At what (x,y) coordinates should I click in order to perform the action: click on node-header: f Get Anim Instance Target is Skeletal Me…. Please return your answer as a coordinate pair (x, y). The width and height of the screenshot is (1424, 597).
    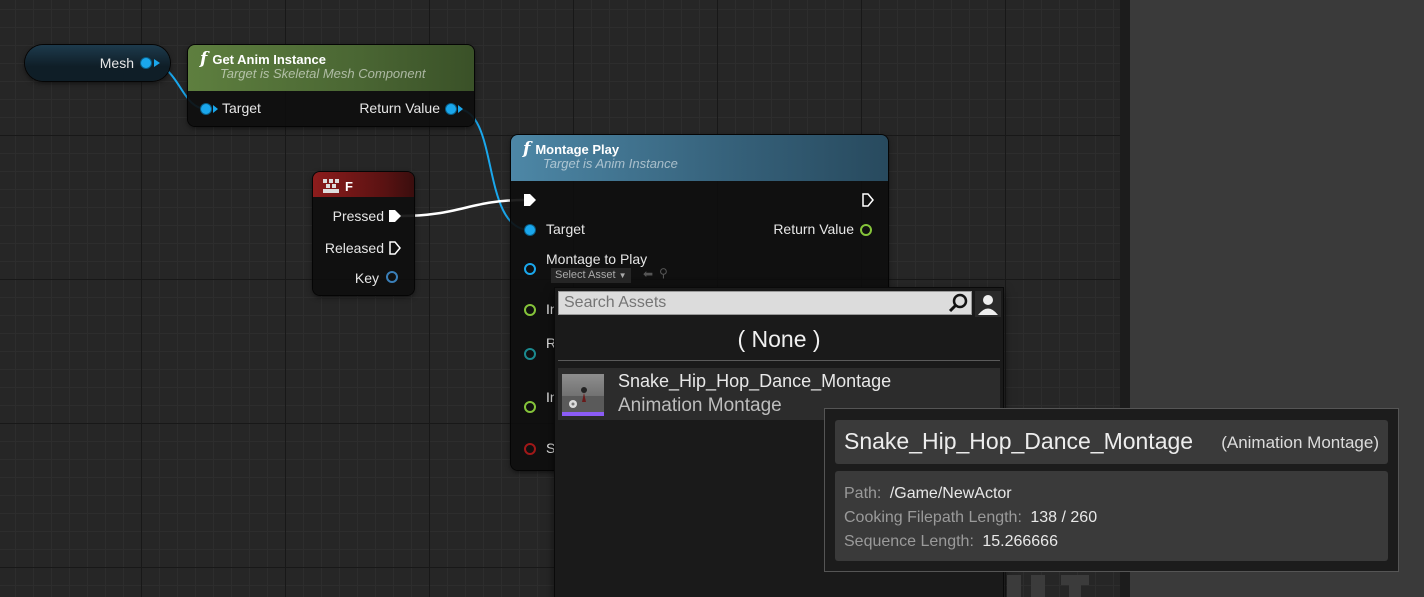
    Looking at the image, I should click on (331, 68).